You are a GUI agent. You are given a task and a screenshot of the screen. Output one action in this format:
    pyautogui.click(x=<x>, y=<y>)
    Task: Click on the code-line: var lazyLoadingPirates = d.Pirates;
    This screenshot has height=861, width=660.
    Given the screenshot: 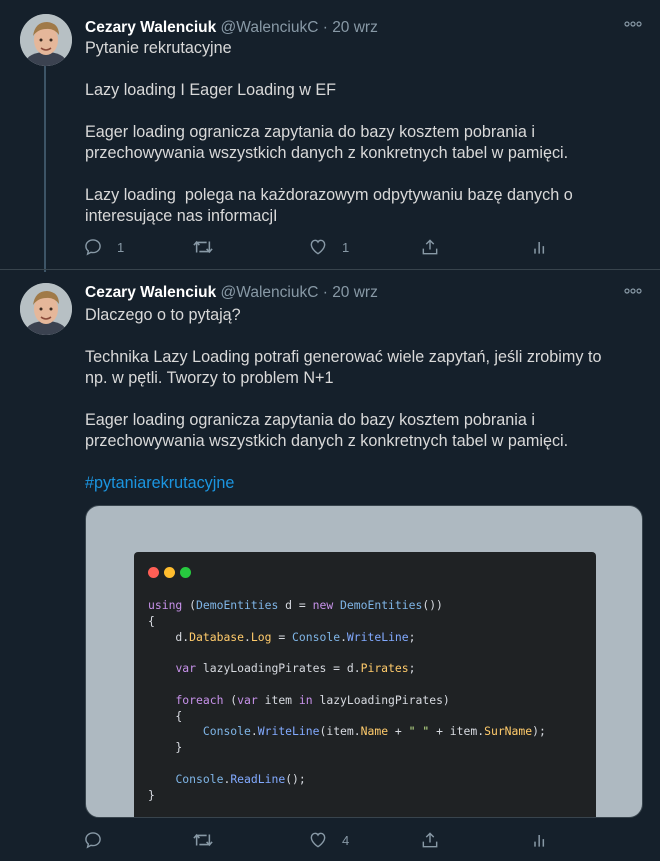 What is the action you would take?
    pyautogui.click(x=295, y=668)
    